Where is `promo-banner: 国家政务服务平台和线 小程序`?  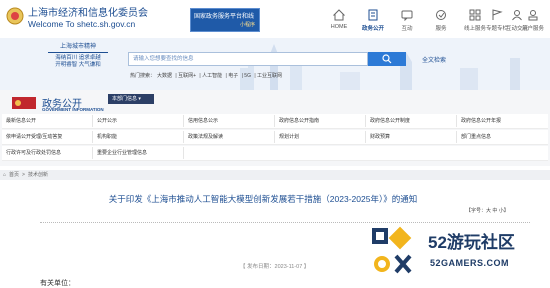 promo-banner: 国家政务服务平台和线 小程序 is located at coordinates (225, 20).